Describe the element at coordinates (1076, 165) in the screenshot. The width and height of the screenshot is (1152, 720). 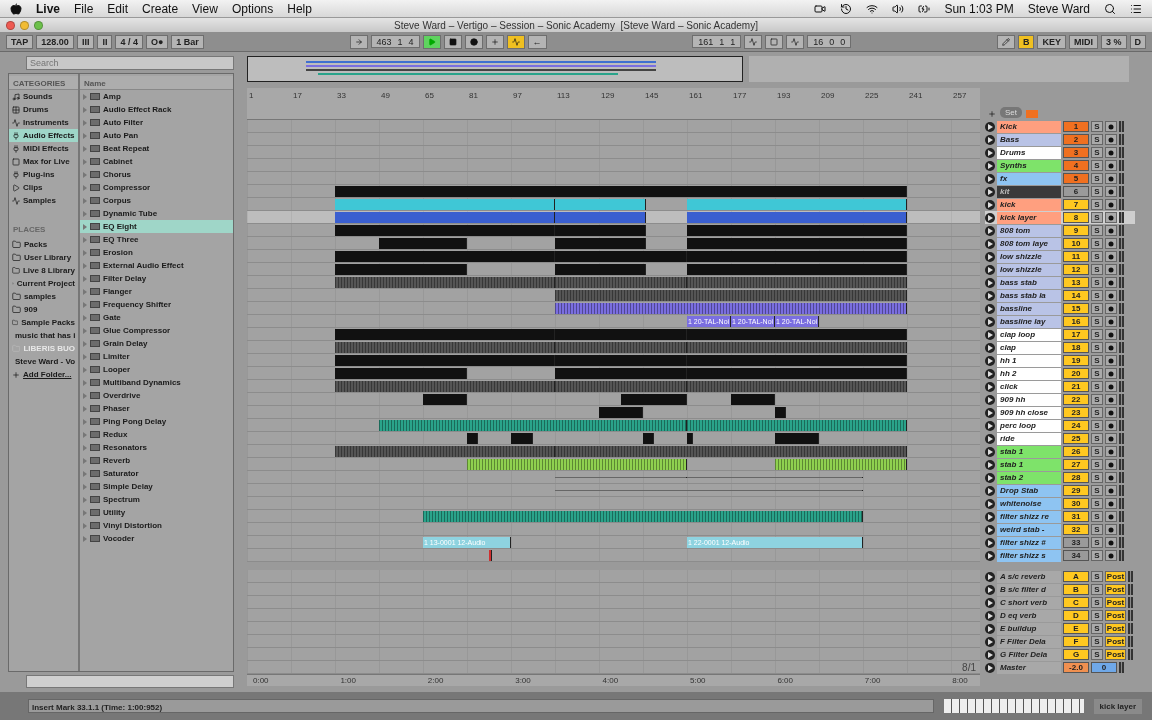
I see `track-activator: 4` at that location.